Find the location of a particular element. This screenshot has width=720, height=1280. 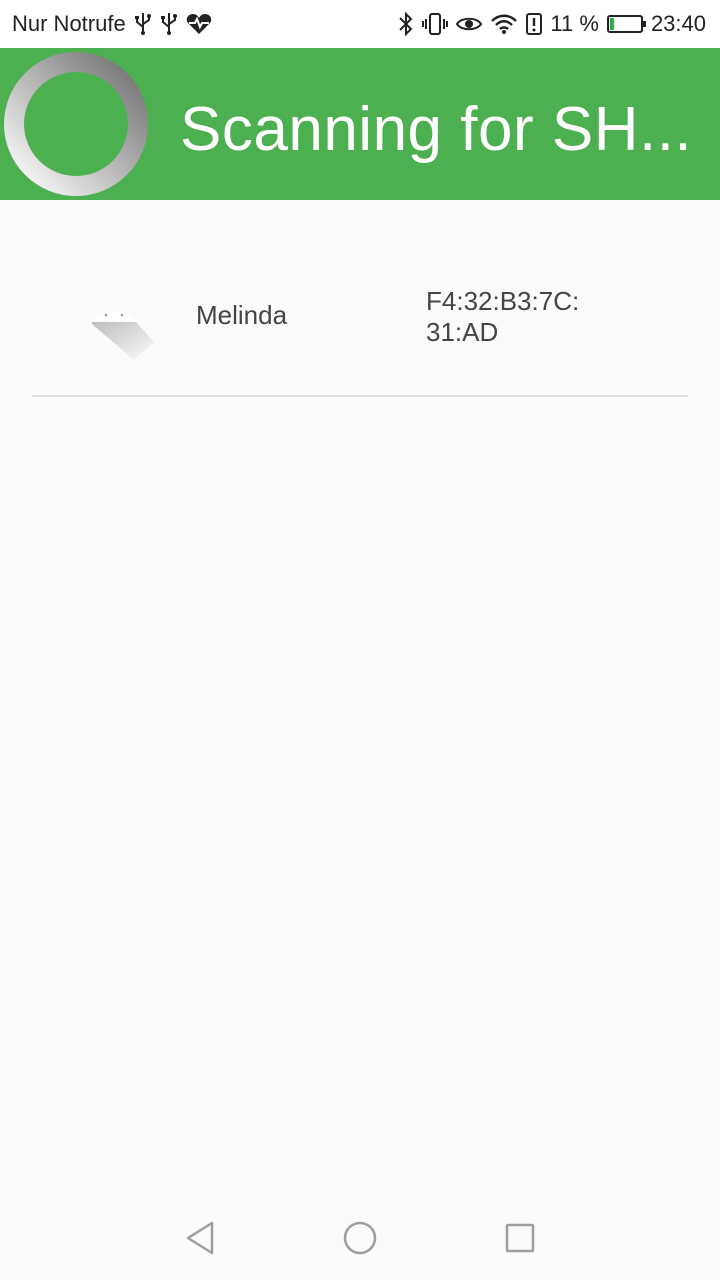

status-bar-right: 11 % 23:40 is located at coordinates (552, 24).